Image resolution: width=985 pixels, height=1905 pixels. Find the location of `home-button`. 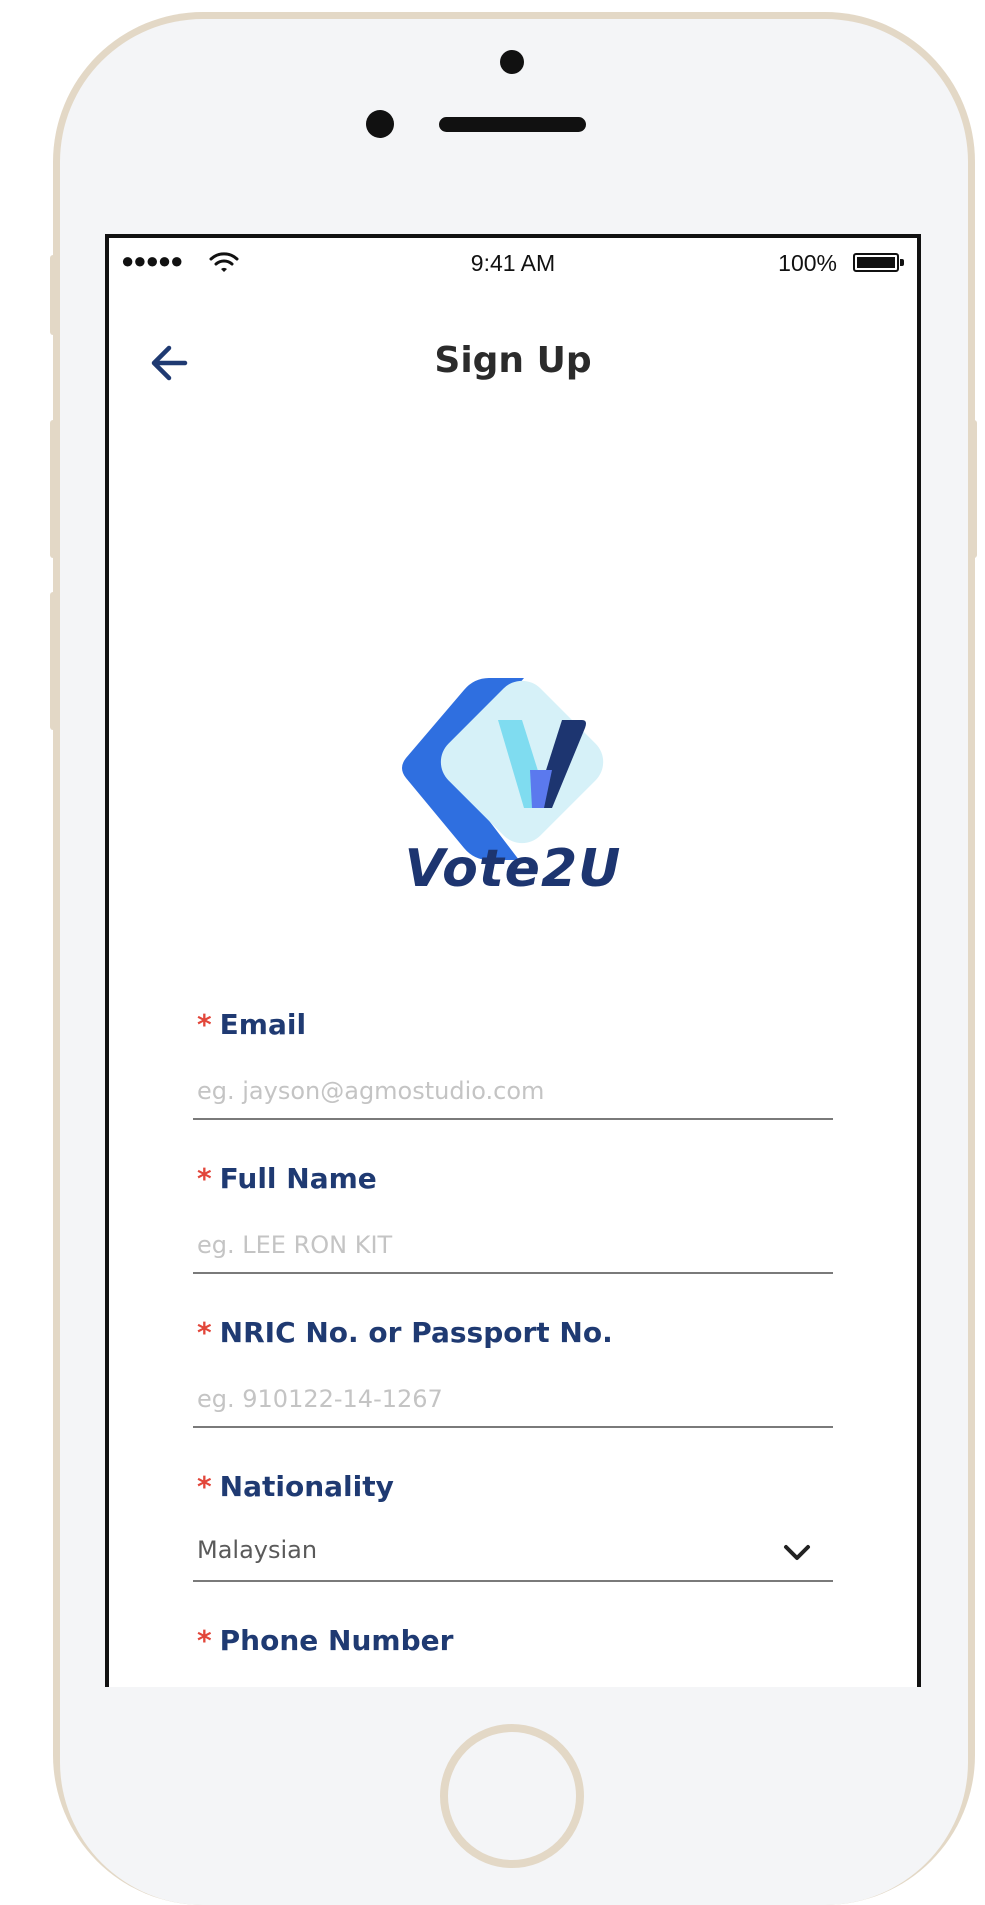

home-button is located at coordinates (512, 1796).